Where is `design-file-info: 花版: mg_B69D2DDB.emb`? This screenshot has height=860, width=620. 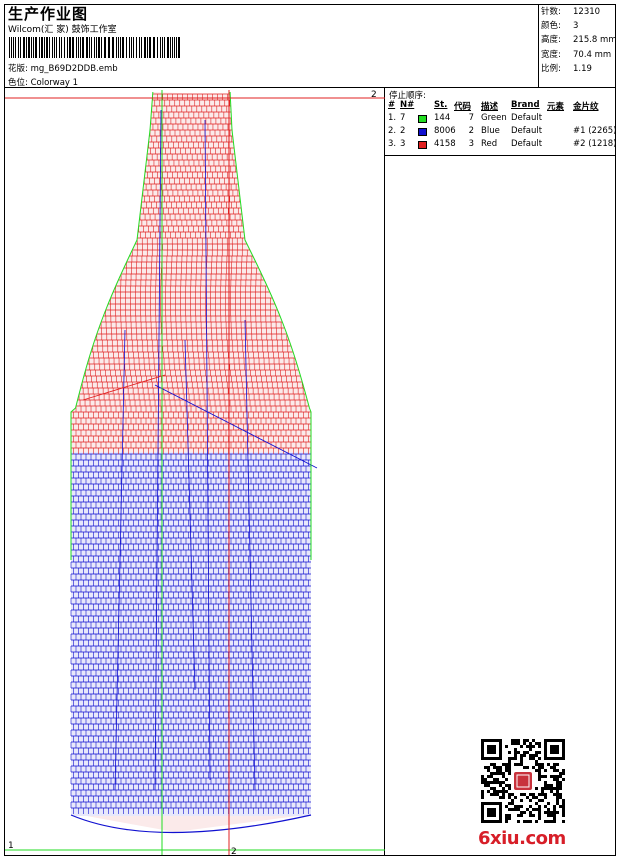
design-file-info: 花版: mg_B69D2DDB.emb is located at coordinates (63, 68).